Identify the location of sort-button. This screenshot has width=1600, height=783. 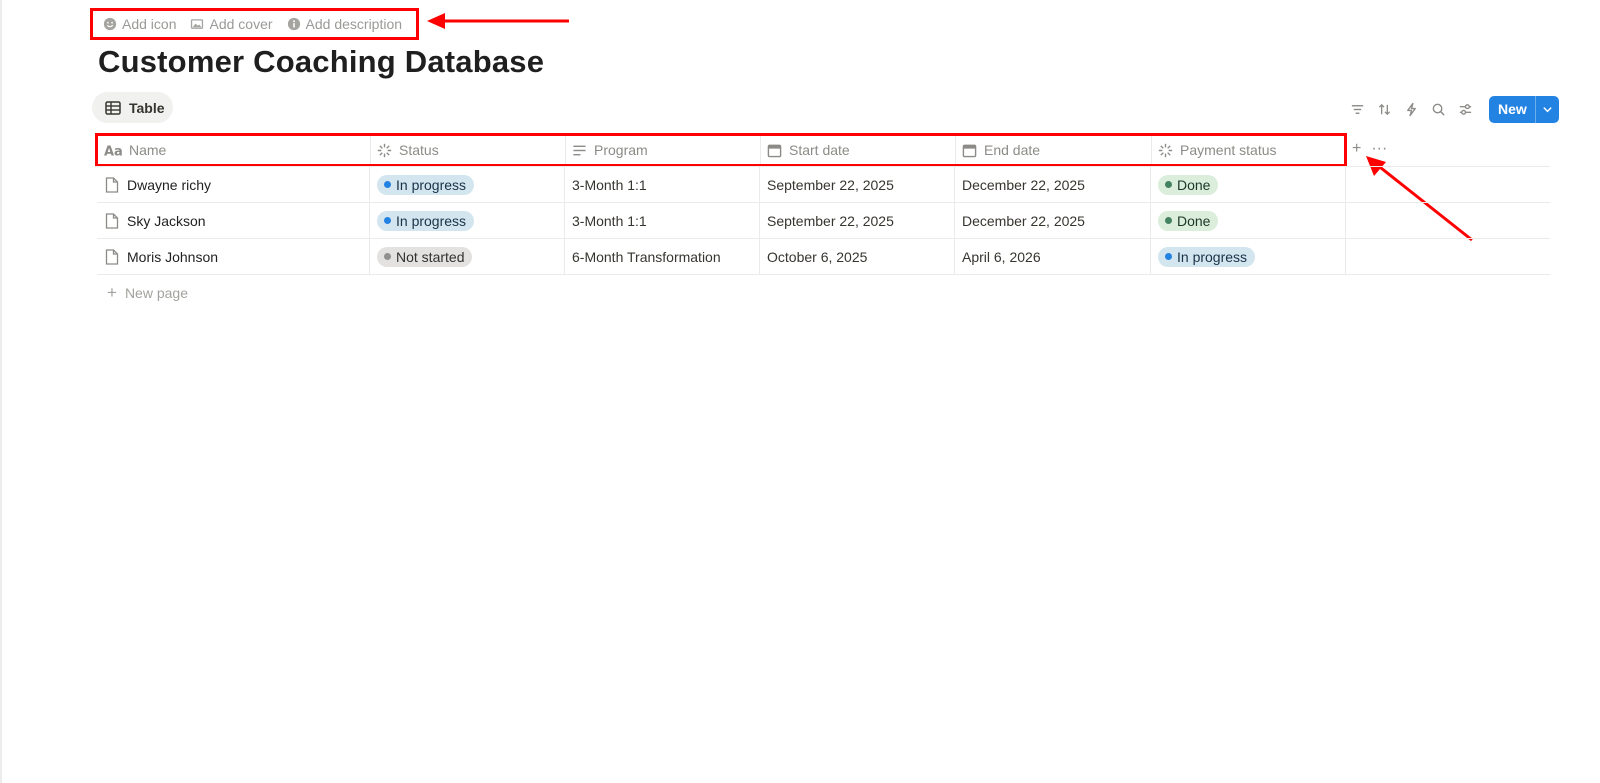
(1384, 109).